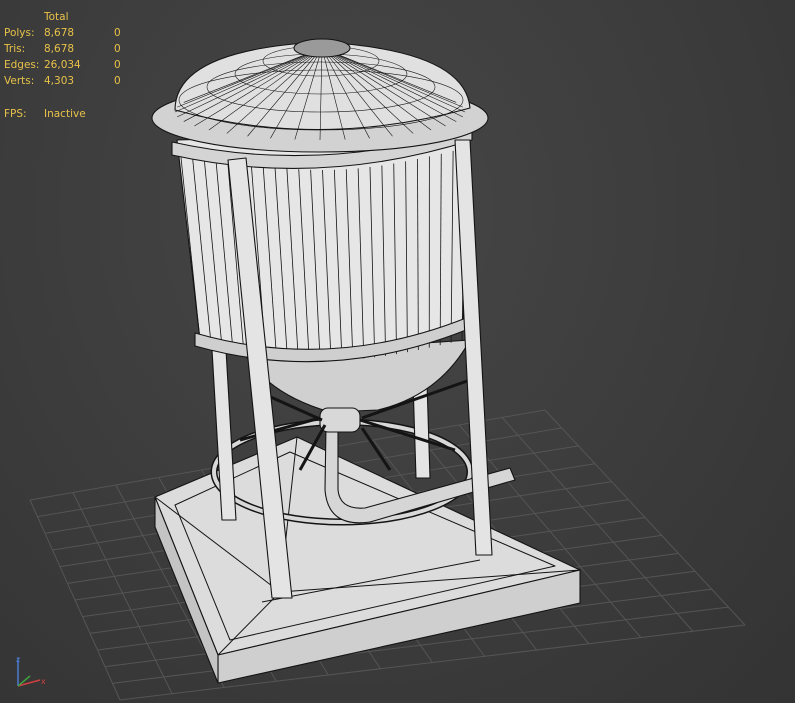 This screenshot has height=703, width=795. Describe the element at coordinates (19, 81) in the screenshot. I see `stats-label: Verts:` at that location.